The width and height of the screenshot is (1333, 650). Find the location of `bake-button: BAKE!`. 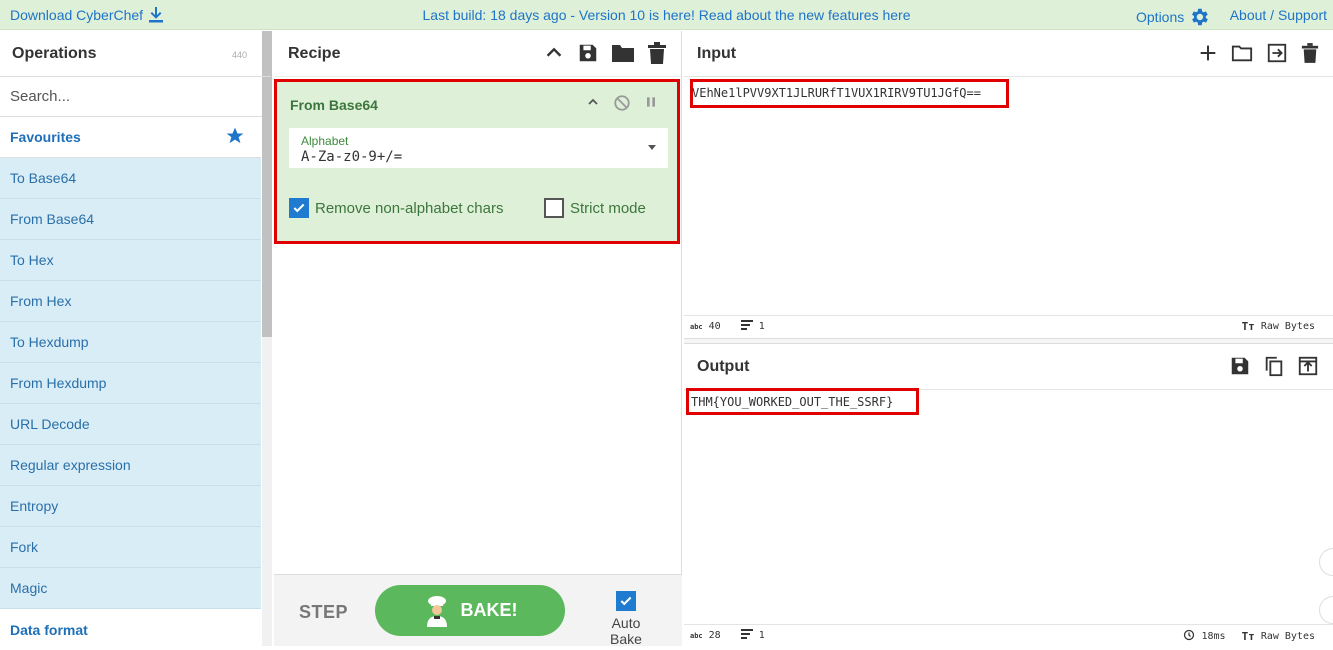

bake-button: BAKE! is located at coordinates (470, 610).